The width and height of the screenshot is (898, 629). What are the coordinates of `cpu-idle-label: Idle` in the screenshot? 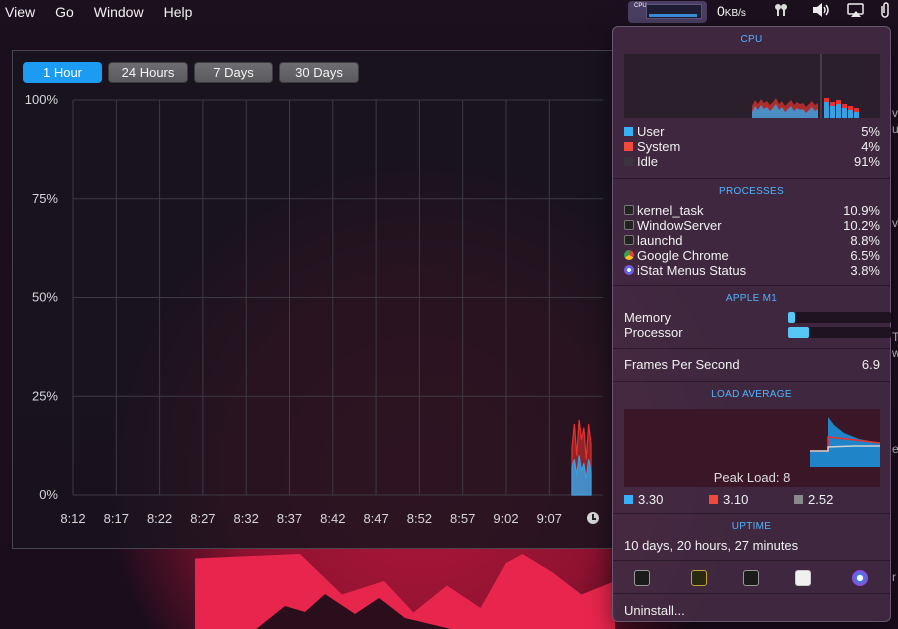 It's located at (647, 161).